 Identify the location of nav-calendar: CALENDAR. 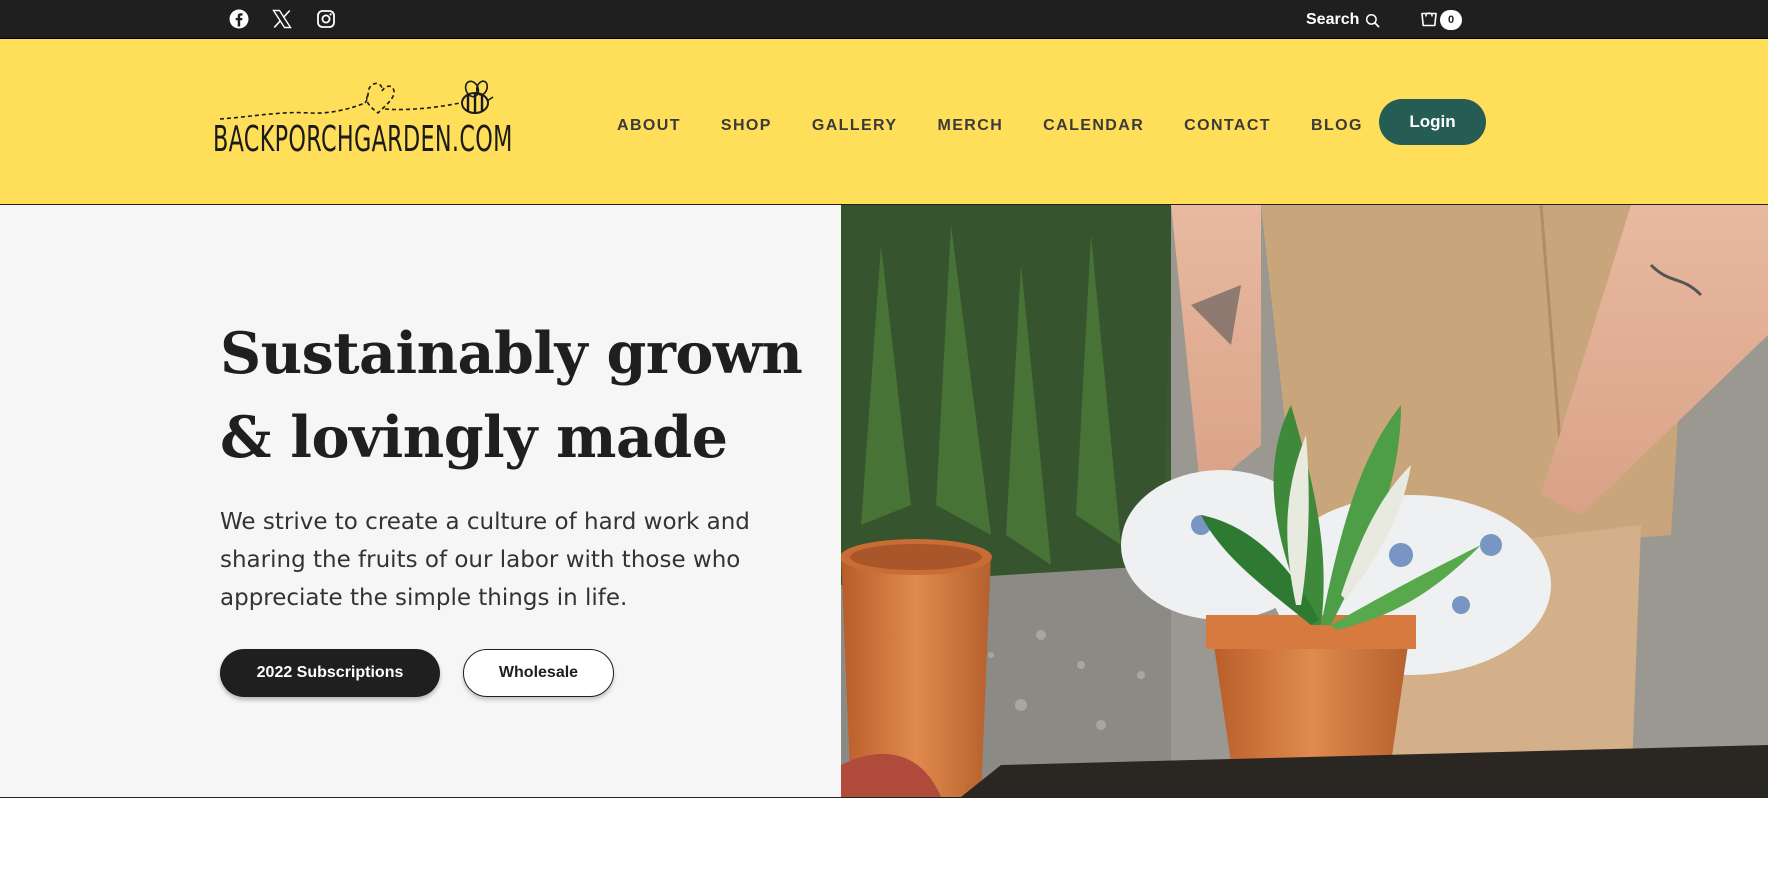
(1093, 126).